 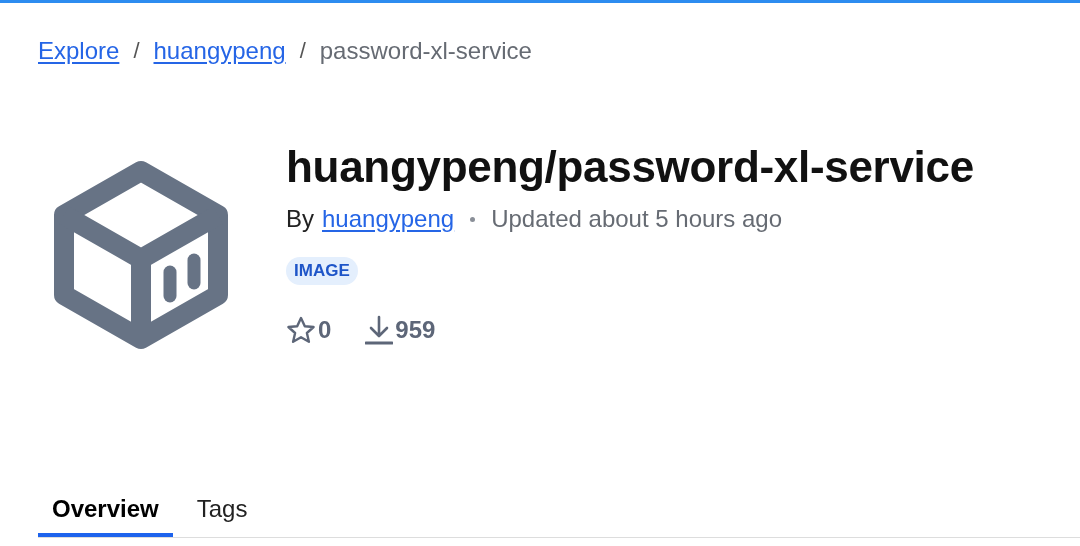 What do you see at coordinates (79, 51) in the screenshot?
I see `breadcrumb-link: Explore` at bounding box center [79, 51].